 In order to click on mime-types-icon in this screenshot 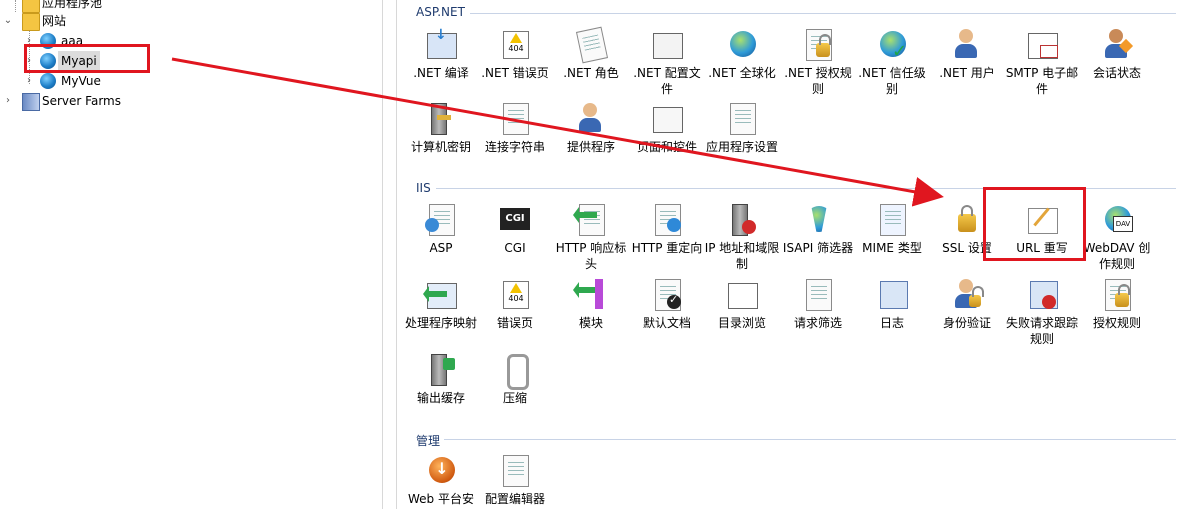, I will do `click(892, 220)`.